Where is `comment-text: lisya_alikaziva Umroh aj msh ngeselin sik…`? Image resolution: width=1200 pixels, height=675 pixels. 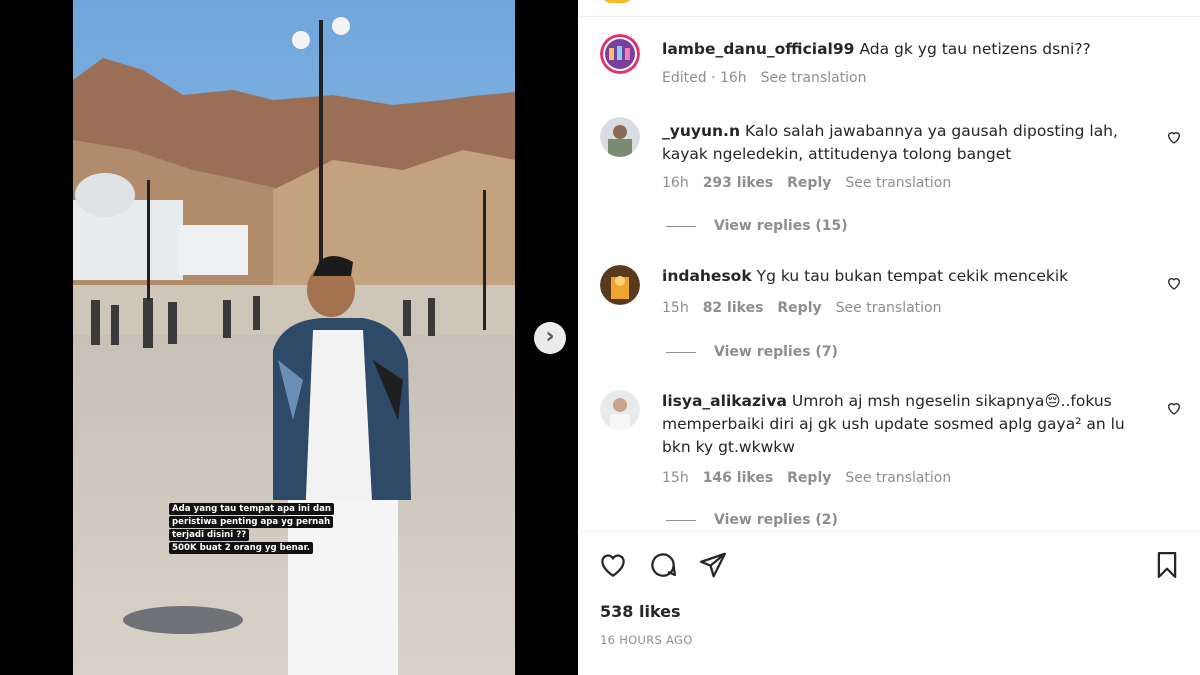 comment-text: lisya_alikaziva Umroh aj msh ngeselin sik… is located at coordinates (902, 424).